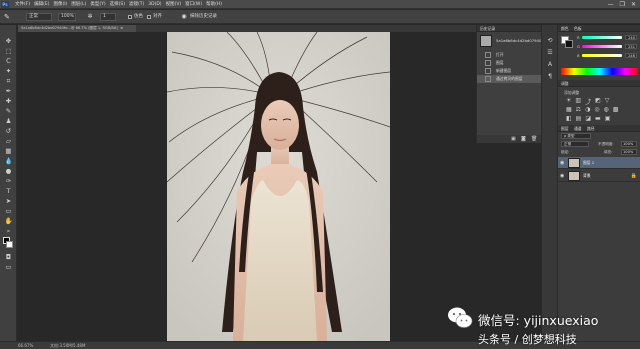 The width and height of the screenshot is (640, 349). Describe the element at coordinates (602, 46) in the screenshot. I see `green-channel-slider` at that location.